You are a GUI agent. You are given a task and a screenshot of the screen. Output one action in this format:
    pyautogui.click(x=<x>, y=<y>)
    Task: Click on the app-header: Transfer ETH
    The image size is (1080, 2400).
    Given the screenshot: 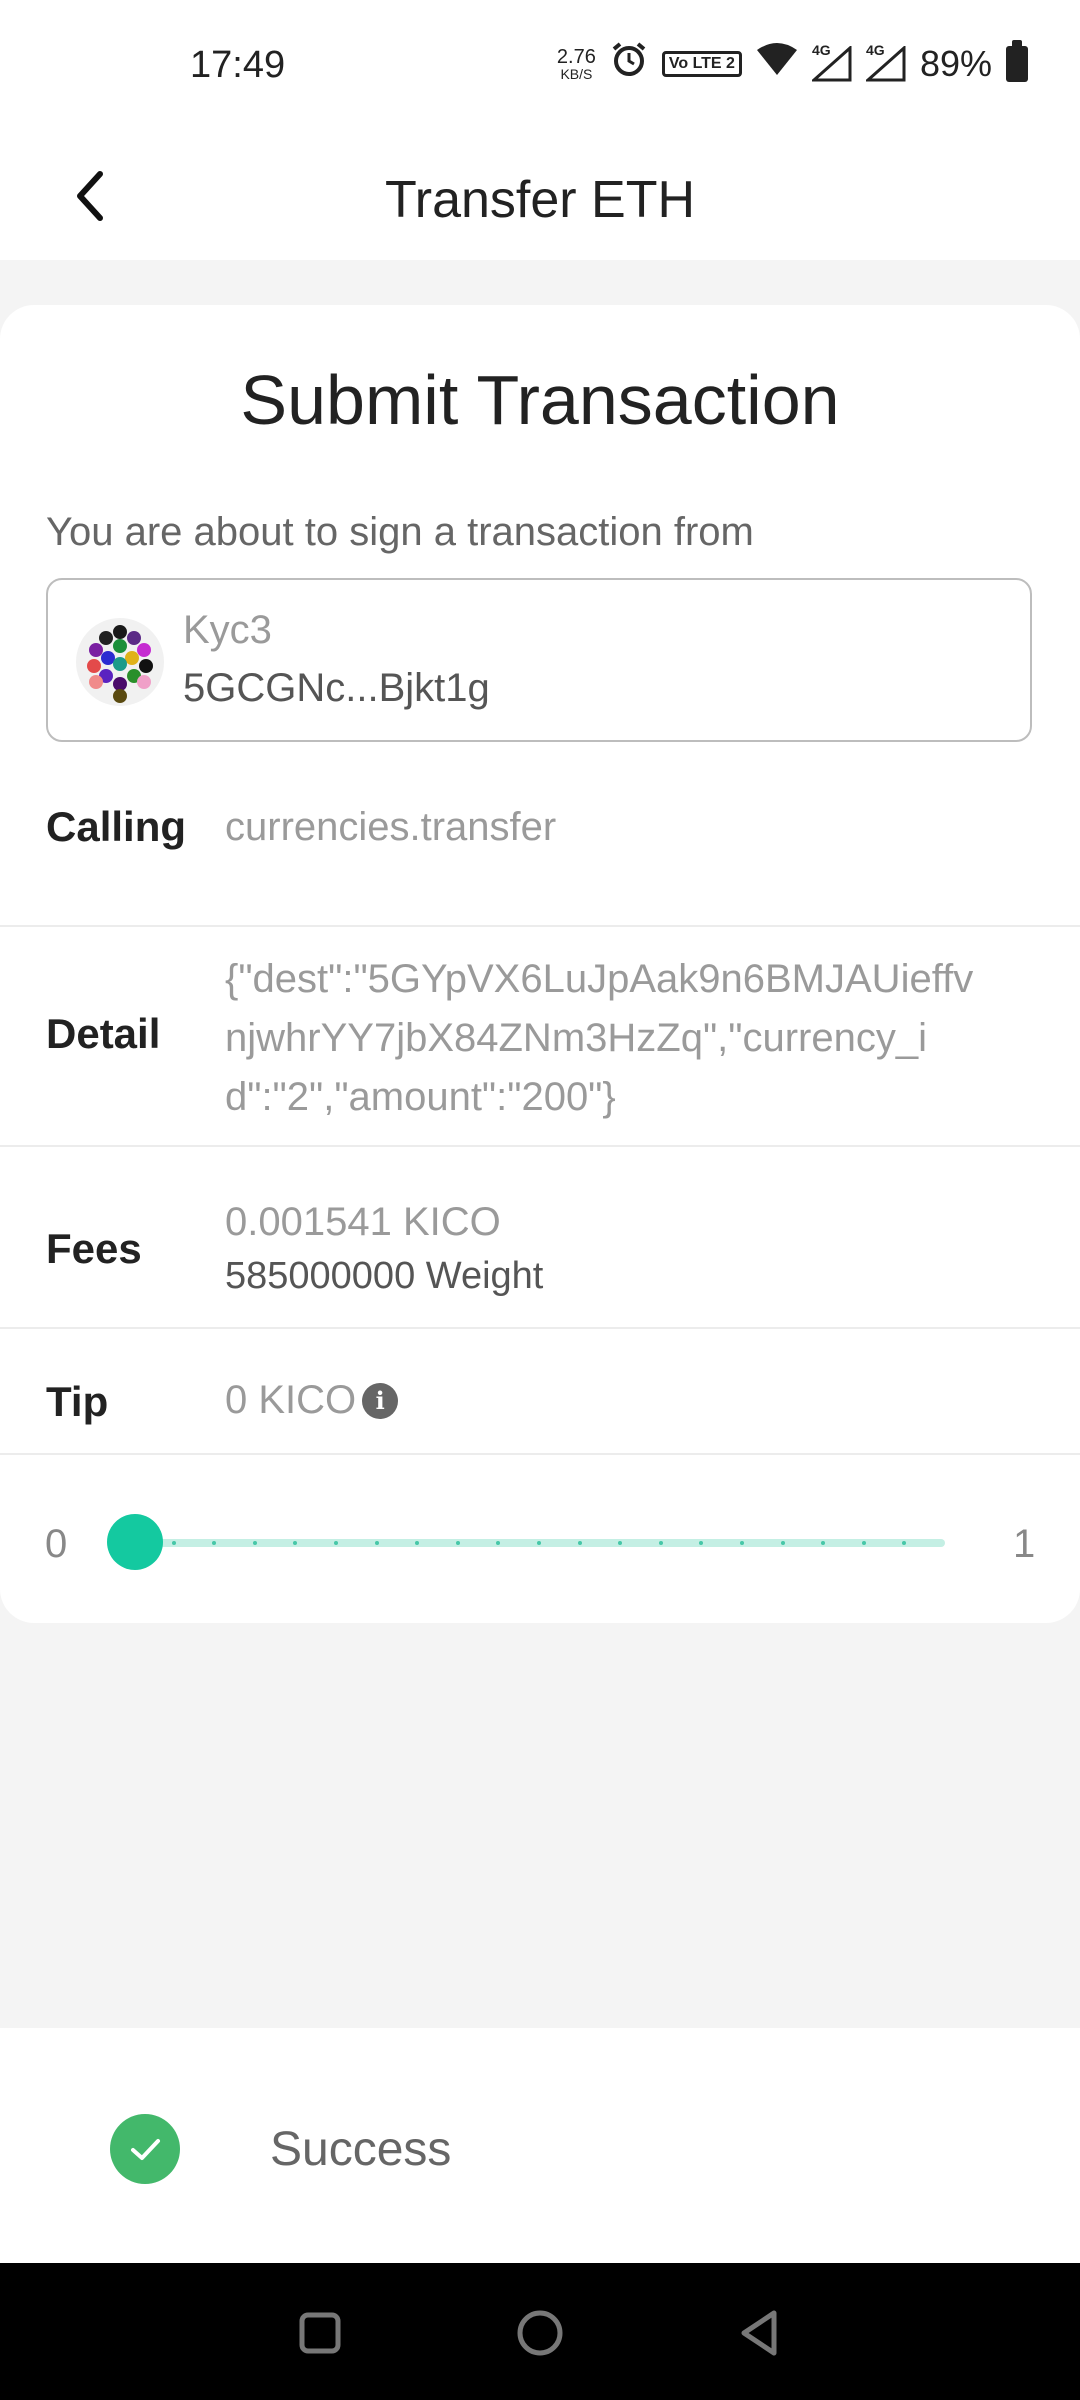 What is the action you would take?
    pyautogui.click(x=540, y=195)
    